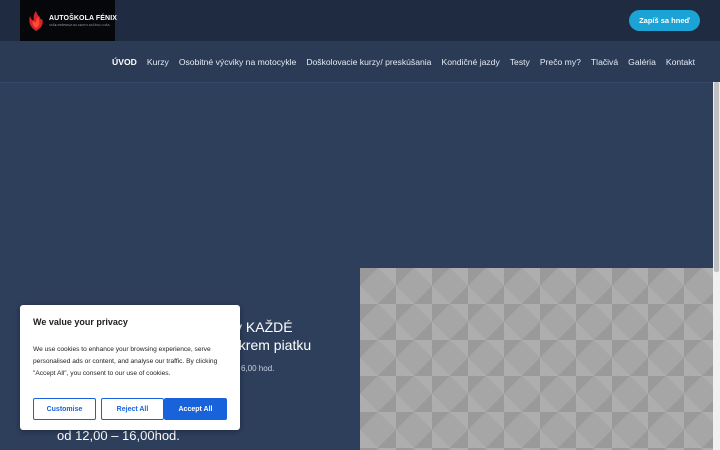 The image size is (720, 450). Describe the element at coordinates (132, 409) in the screenshot. I see `reject-all-button: Reject All` at that location.